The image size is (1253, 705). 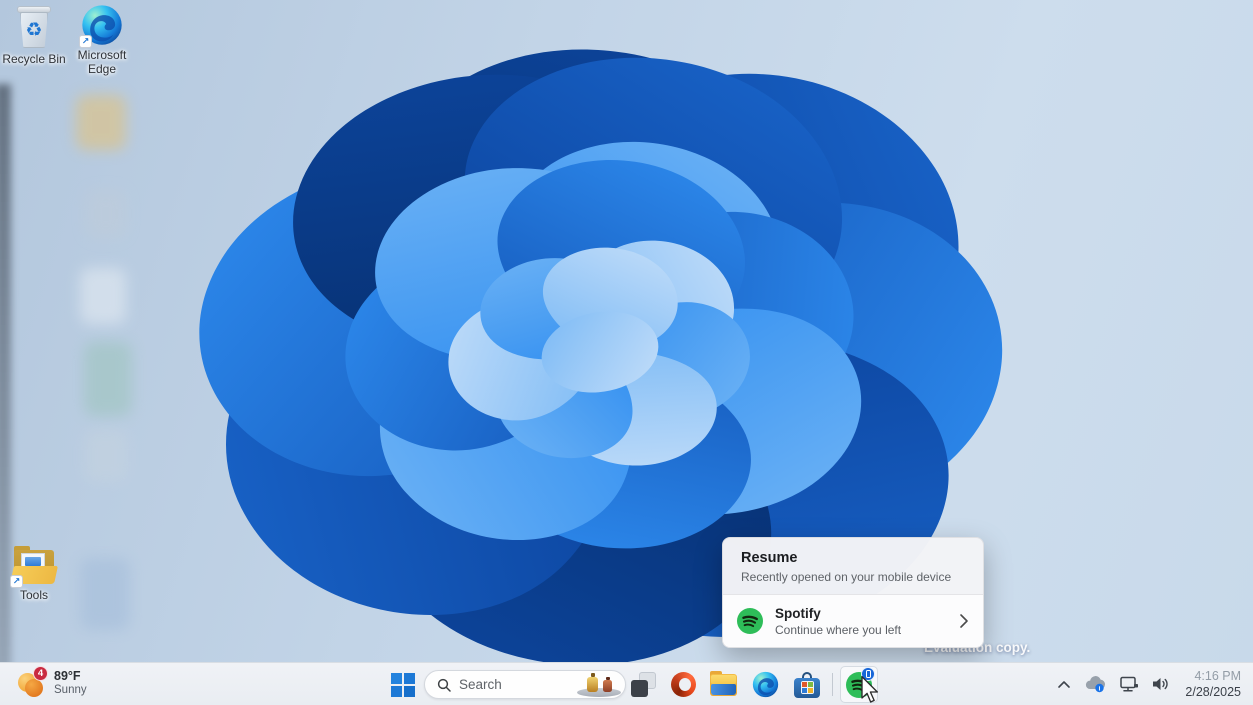 I want to click on edge-icon, so click(x=765, y=684).